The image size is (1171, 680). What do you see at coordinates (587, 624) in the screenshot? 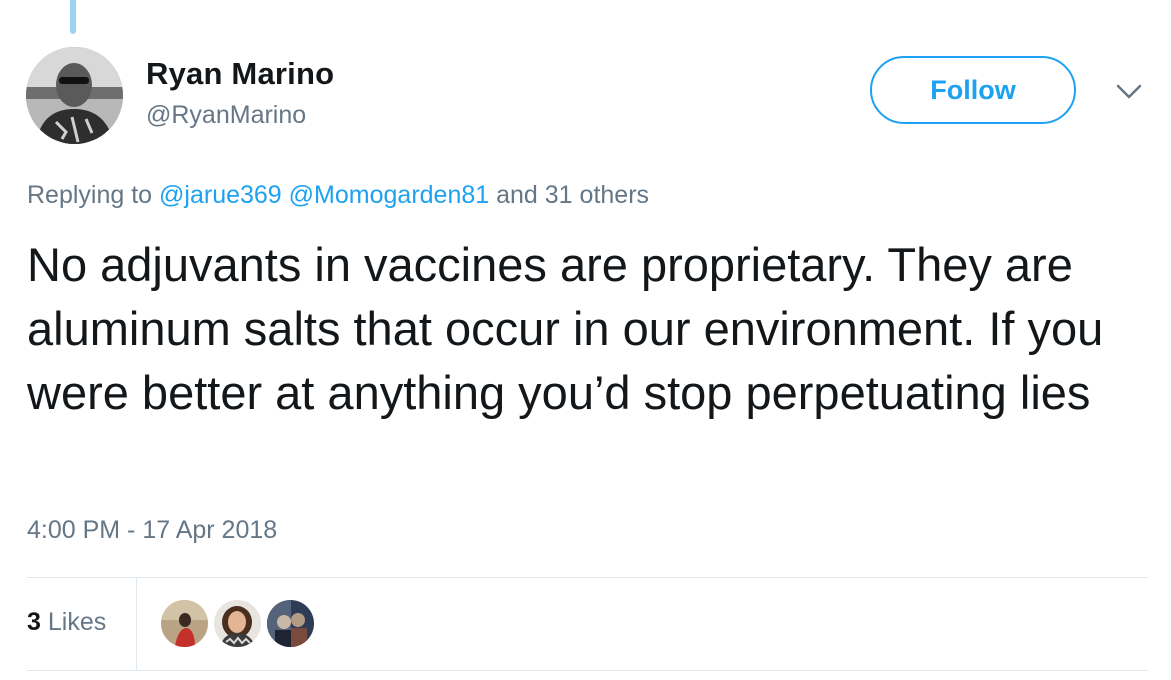
I see `tweet-stats: 3 Likes` at bounding box center [587, 624].